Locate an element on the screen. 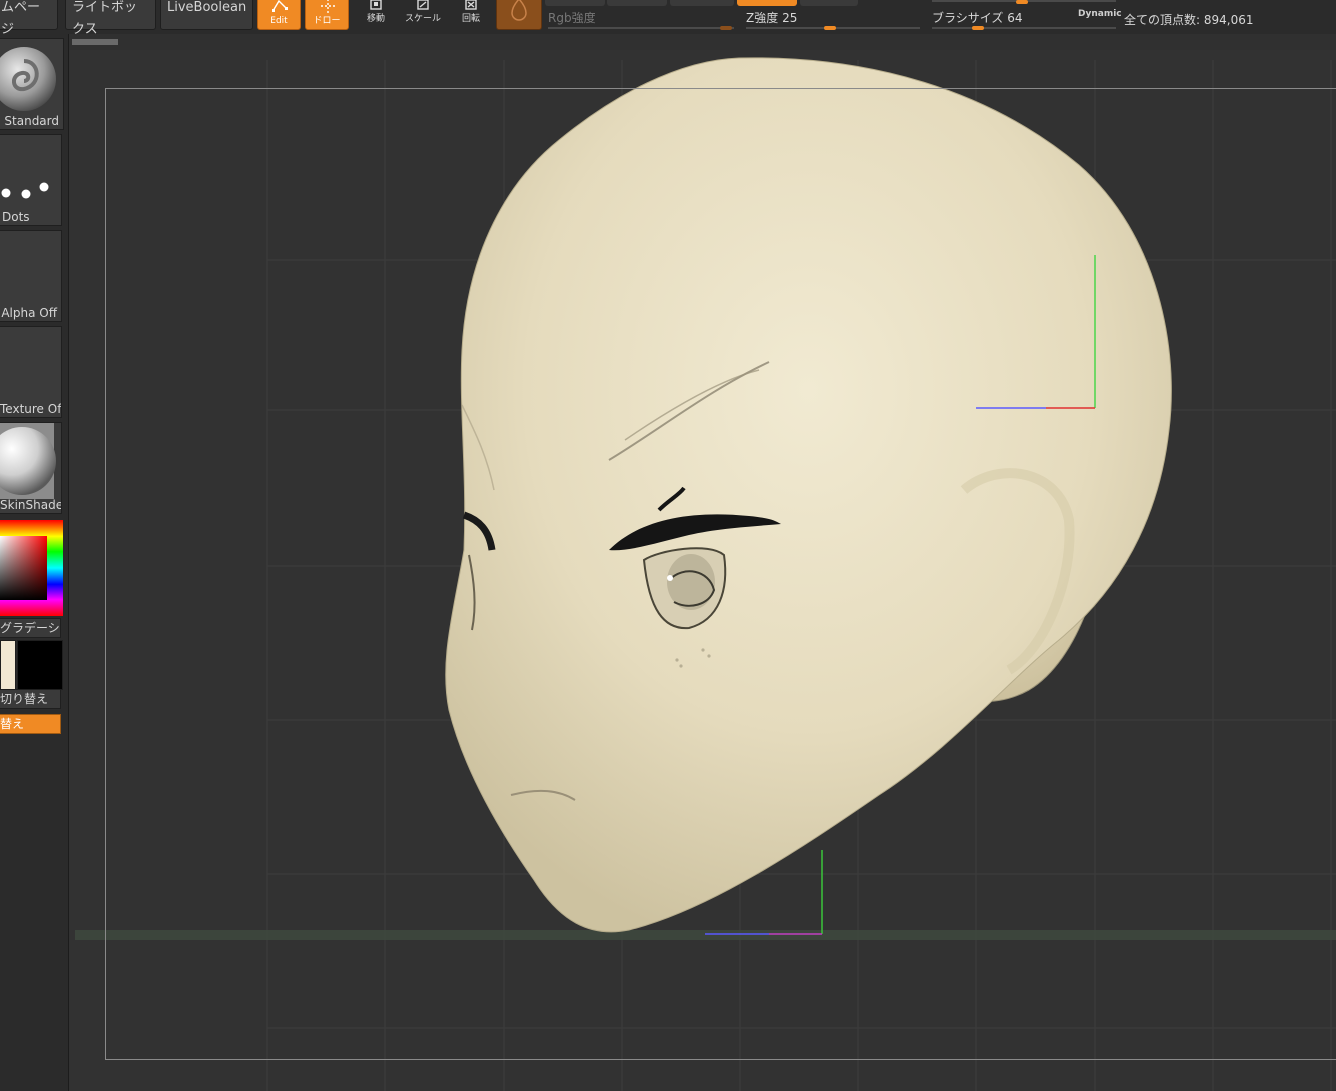 Image resolution: width=1336 pixels, height=1091 pixels. home-page-label: ムページ is located at coordinates (21, 18).